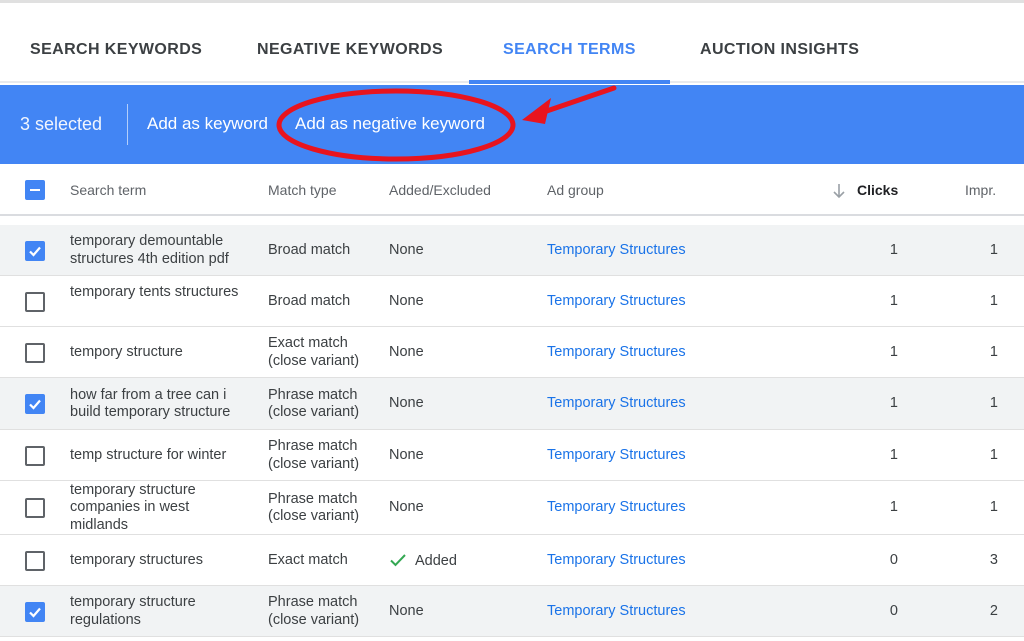 Image resolution: width=1024 pixels, height=641 pixels. I want to click on added-status: Added, so click(459, 562).